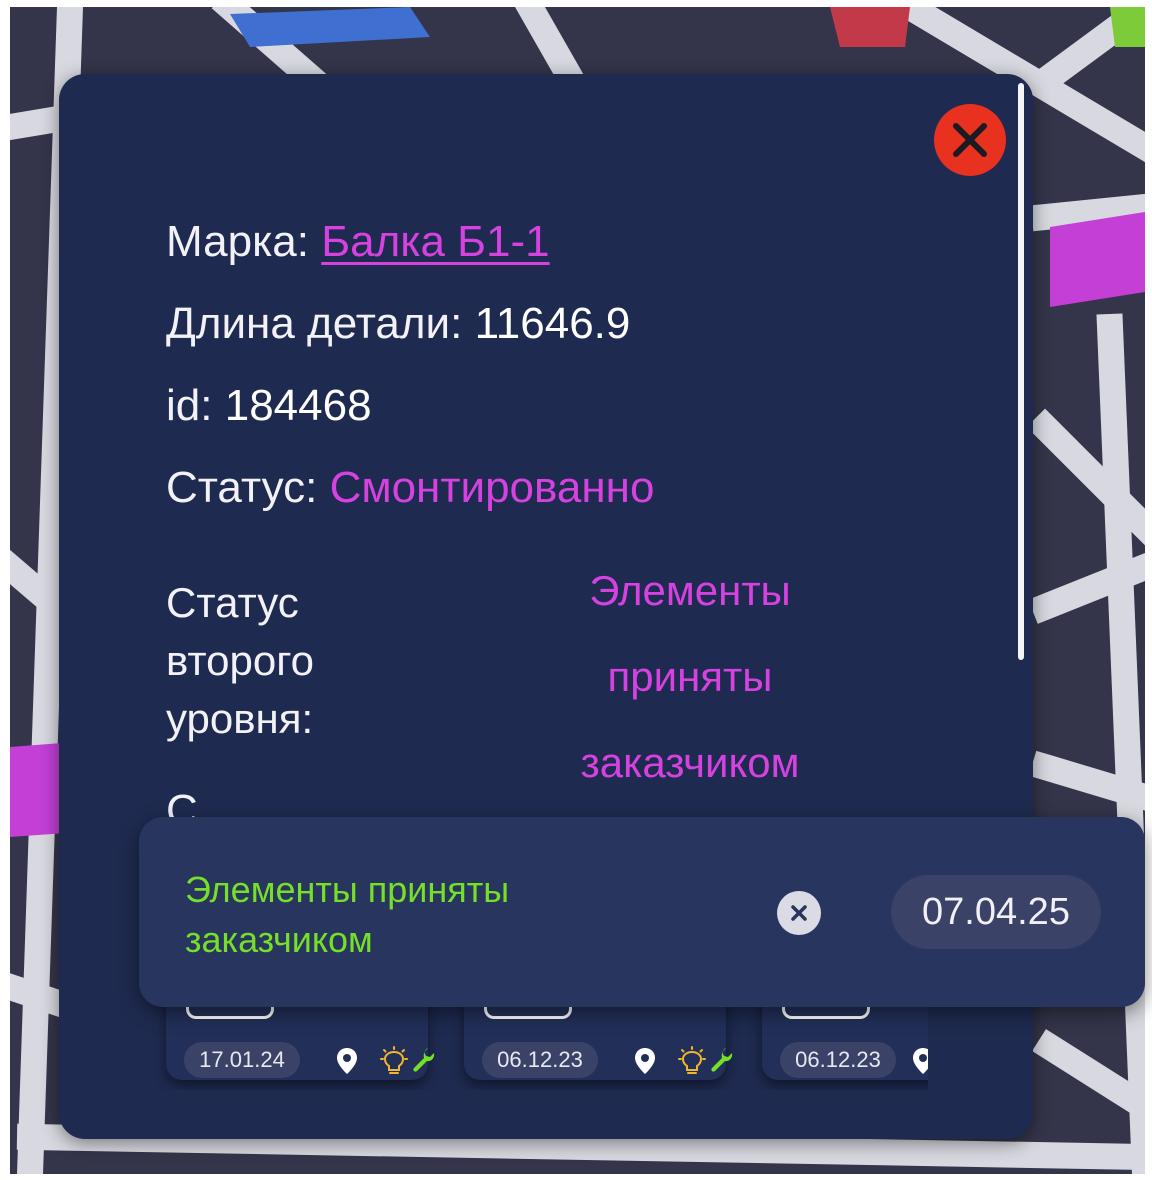 This screenshot has width=1152, height=1180. What do you see at coordinates (237, 241) in the screenshot?
I see `mark-label: Марка:` at bounding box center [237, 241].